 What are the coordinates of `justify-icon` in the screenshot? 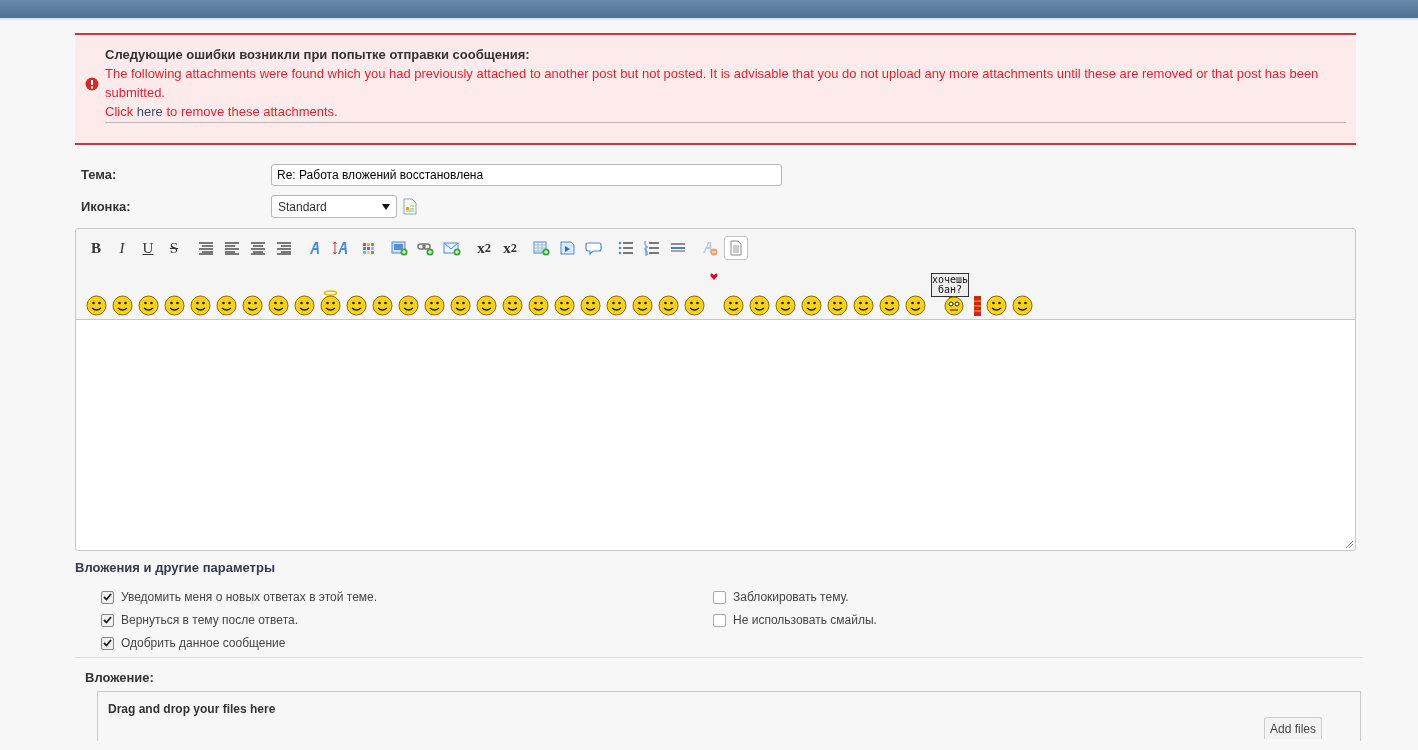 It's located at (206, 248).